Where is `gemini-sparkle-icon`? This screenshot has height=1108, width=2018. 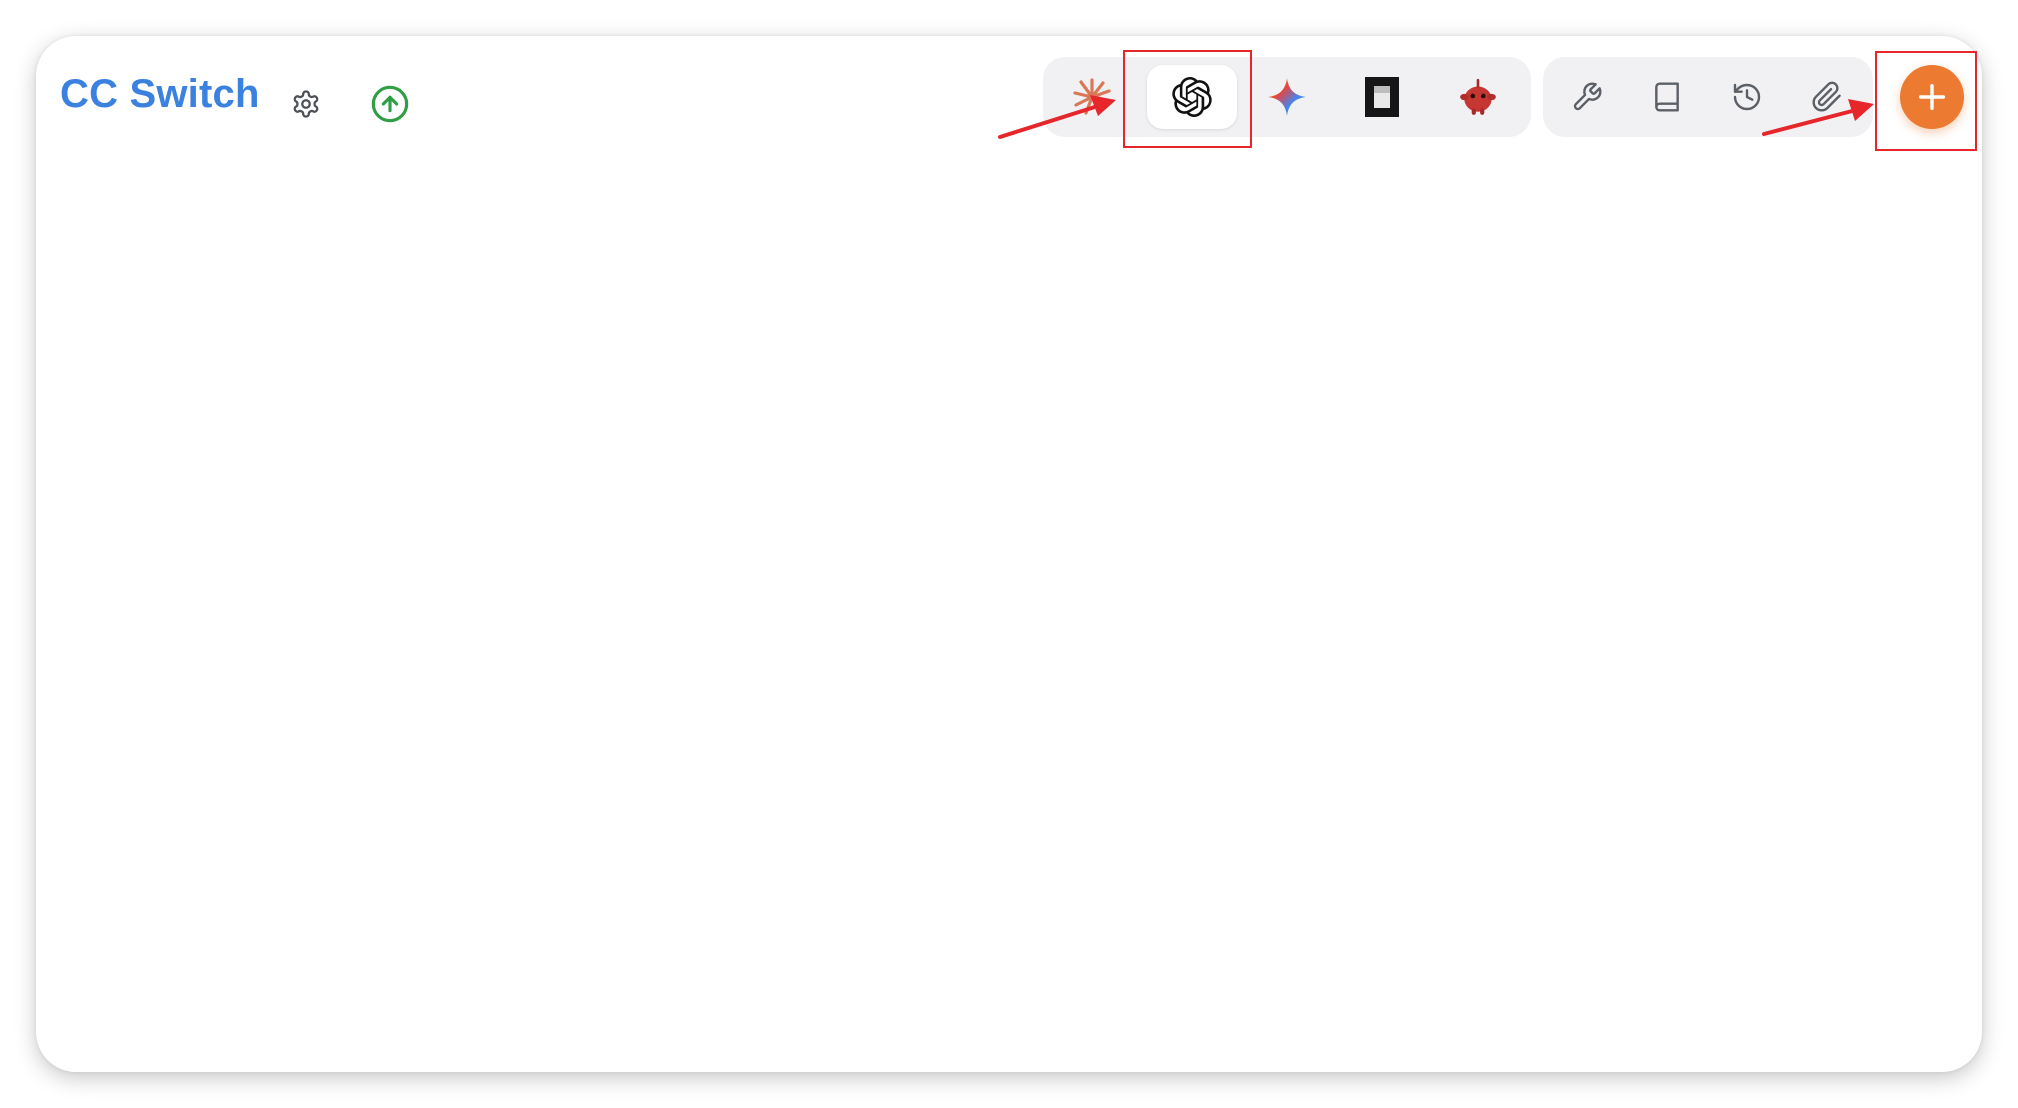
gemini-sparkle-icon is located at coordinates (1287, 97).